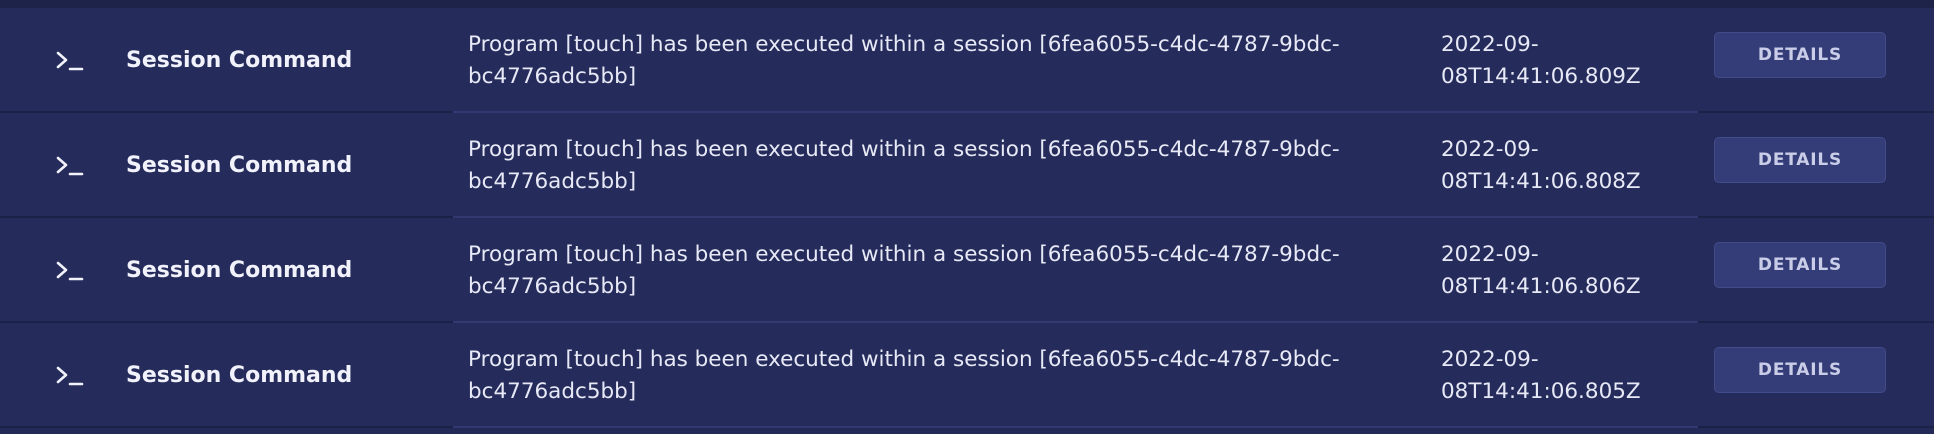 The width and height of the screenshot is (1934, 434). I want to click on event-timestamp-line: 08T14:41:06.805Z, so click(1541, 391).